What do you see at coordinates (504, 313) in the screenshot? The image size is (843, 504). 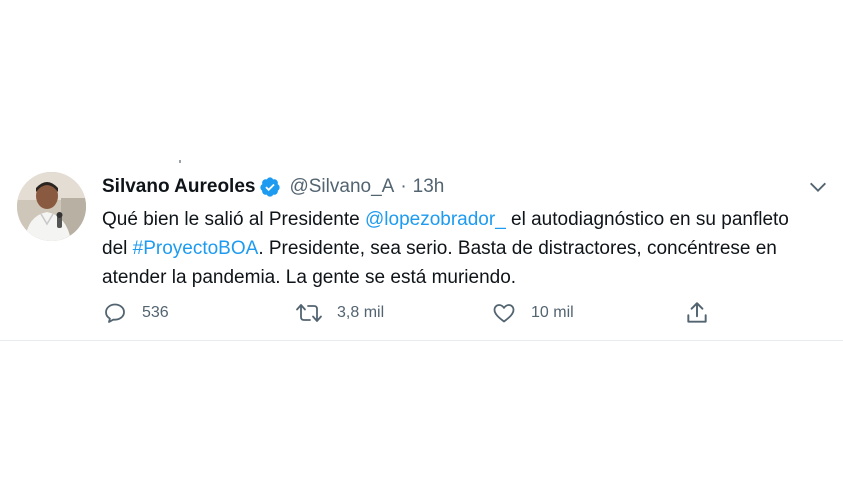 I see `heart-icon` at bounding box center [504, 313].